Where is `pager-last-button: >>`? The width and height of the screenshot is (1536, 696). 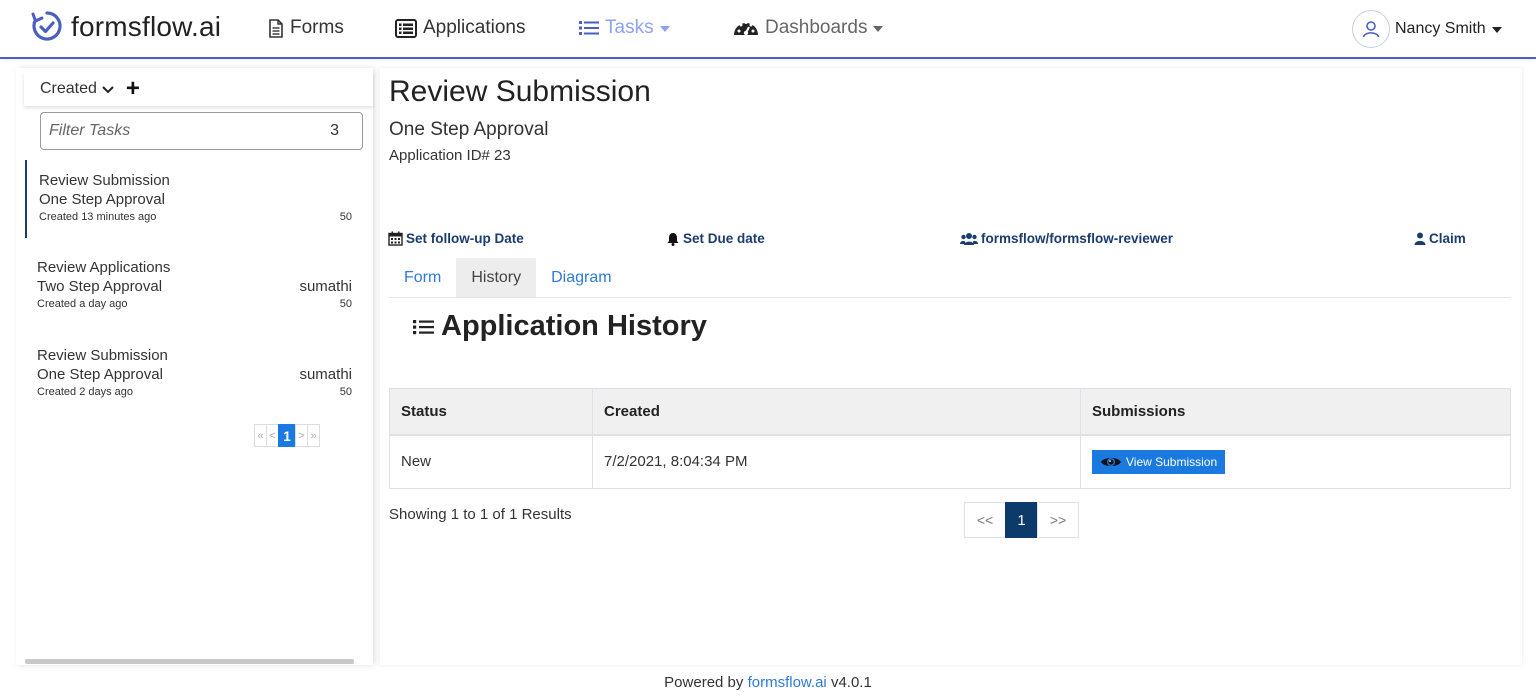
pager-last-button: >> is located at coordinates (1058, 520).